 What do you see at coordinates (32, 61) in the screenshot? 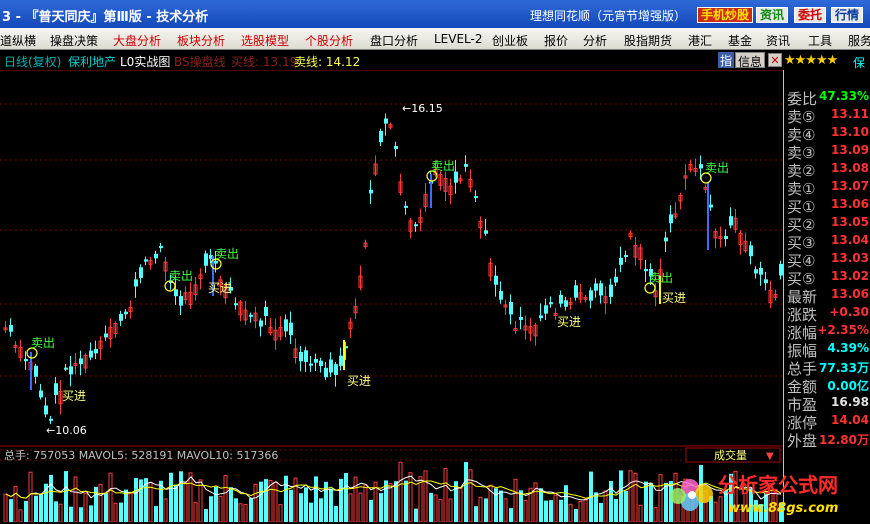
I see `period-label: 日线(复权)` at bounding box center [32, 61].